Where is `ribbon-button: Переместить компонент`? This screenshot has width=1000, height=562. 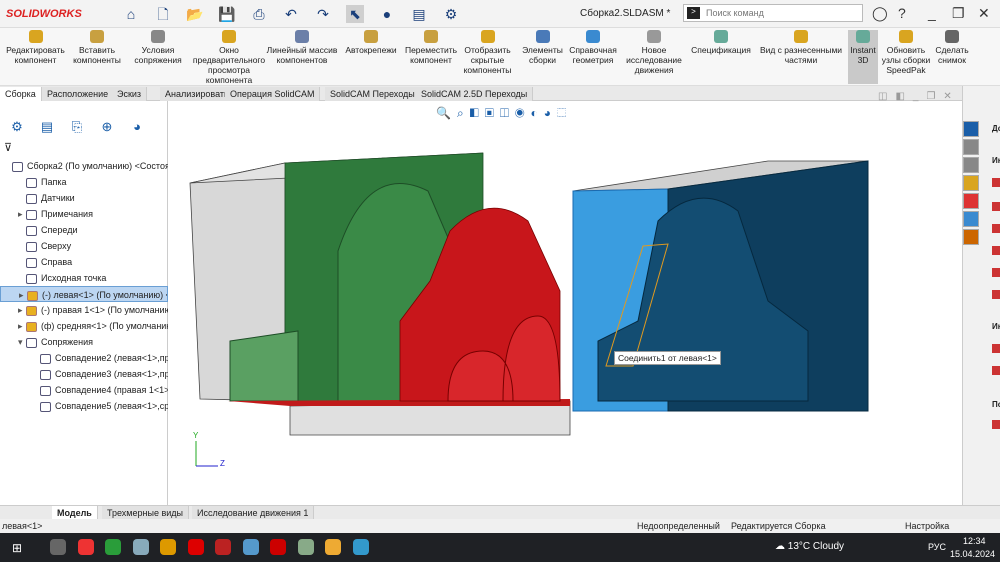 ribbon-button: Переместить компонент is located at coordinates (431, 57).